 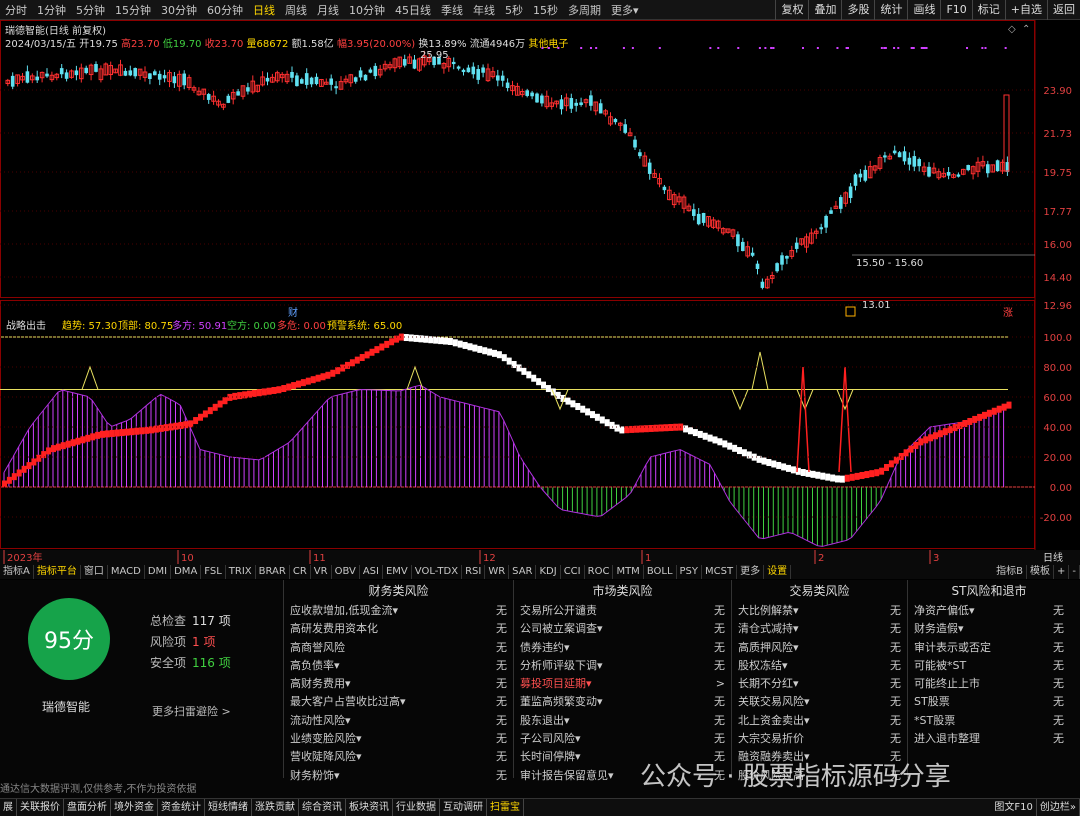 What do you see at coordinates (133, 10) in the screenshot?
I see `period-tab-3: 15分钟` at bounding box center [133, 10].